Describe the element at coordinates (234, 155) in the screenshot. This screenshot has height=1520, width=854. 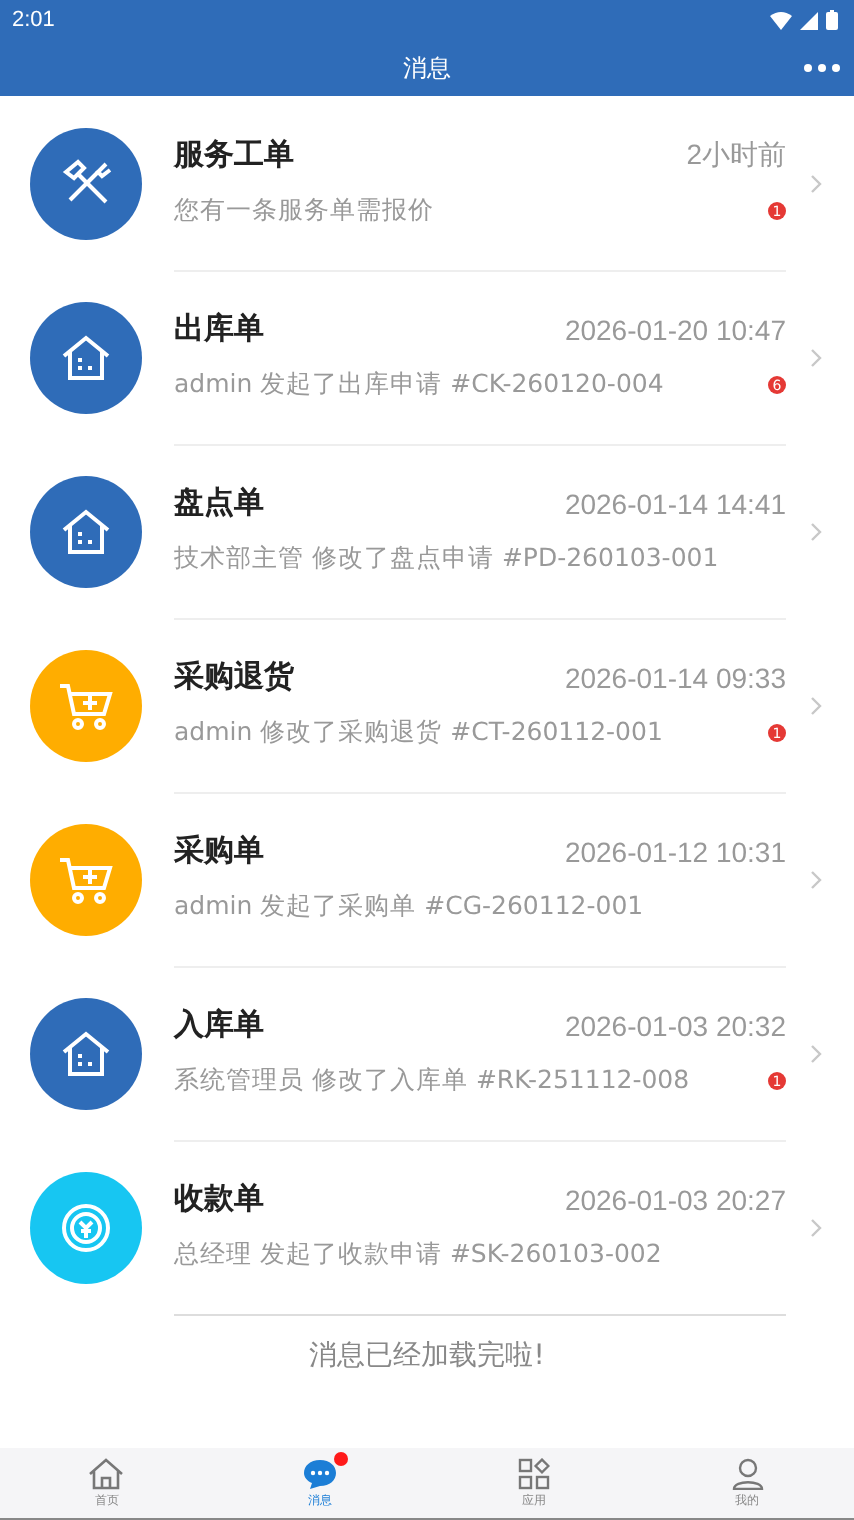
I see `message-title: 服务工单` at that location.